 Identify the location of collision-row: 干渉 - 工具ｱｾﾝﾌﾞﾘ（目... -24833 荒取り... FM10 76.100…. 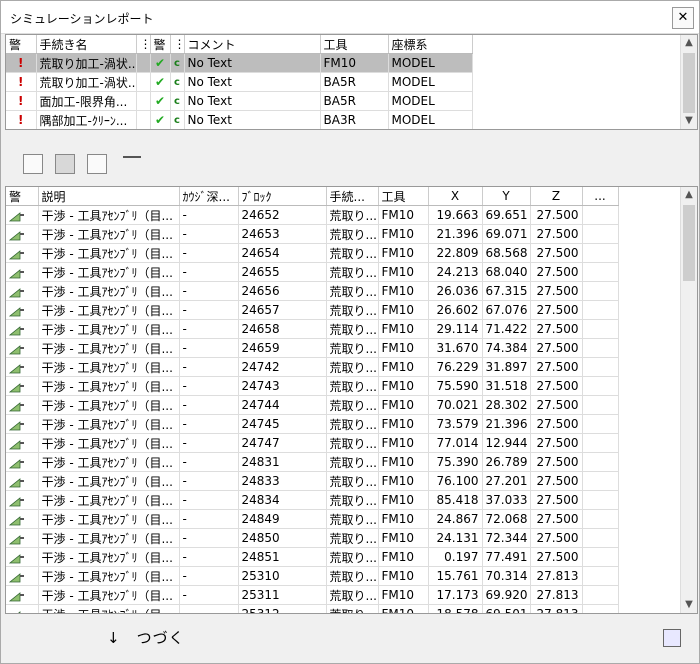
(312, 481).